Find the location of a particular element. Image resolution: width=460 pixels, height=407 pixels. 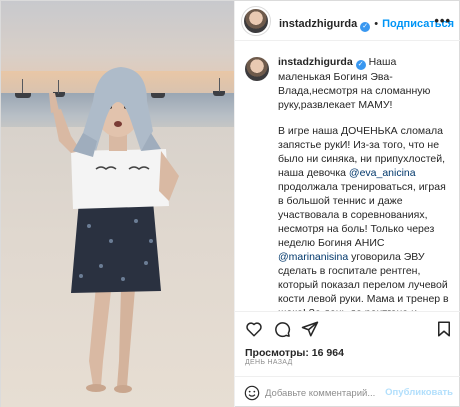

comment-bar: Опубликовать is located at coordinates (347, 391).